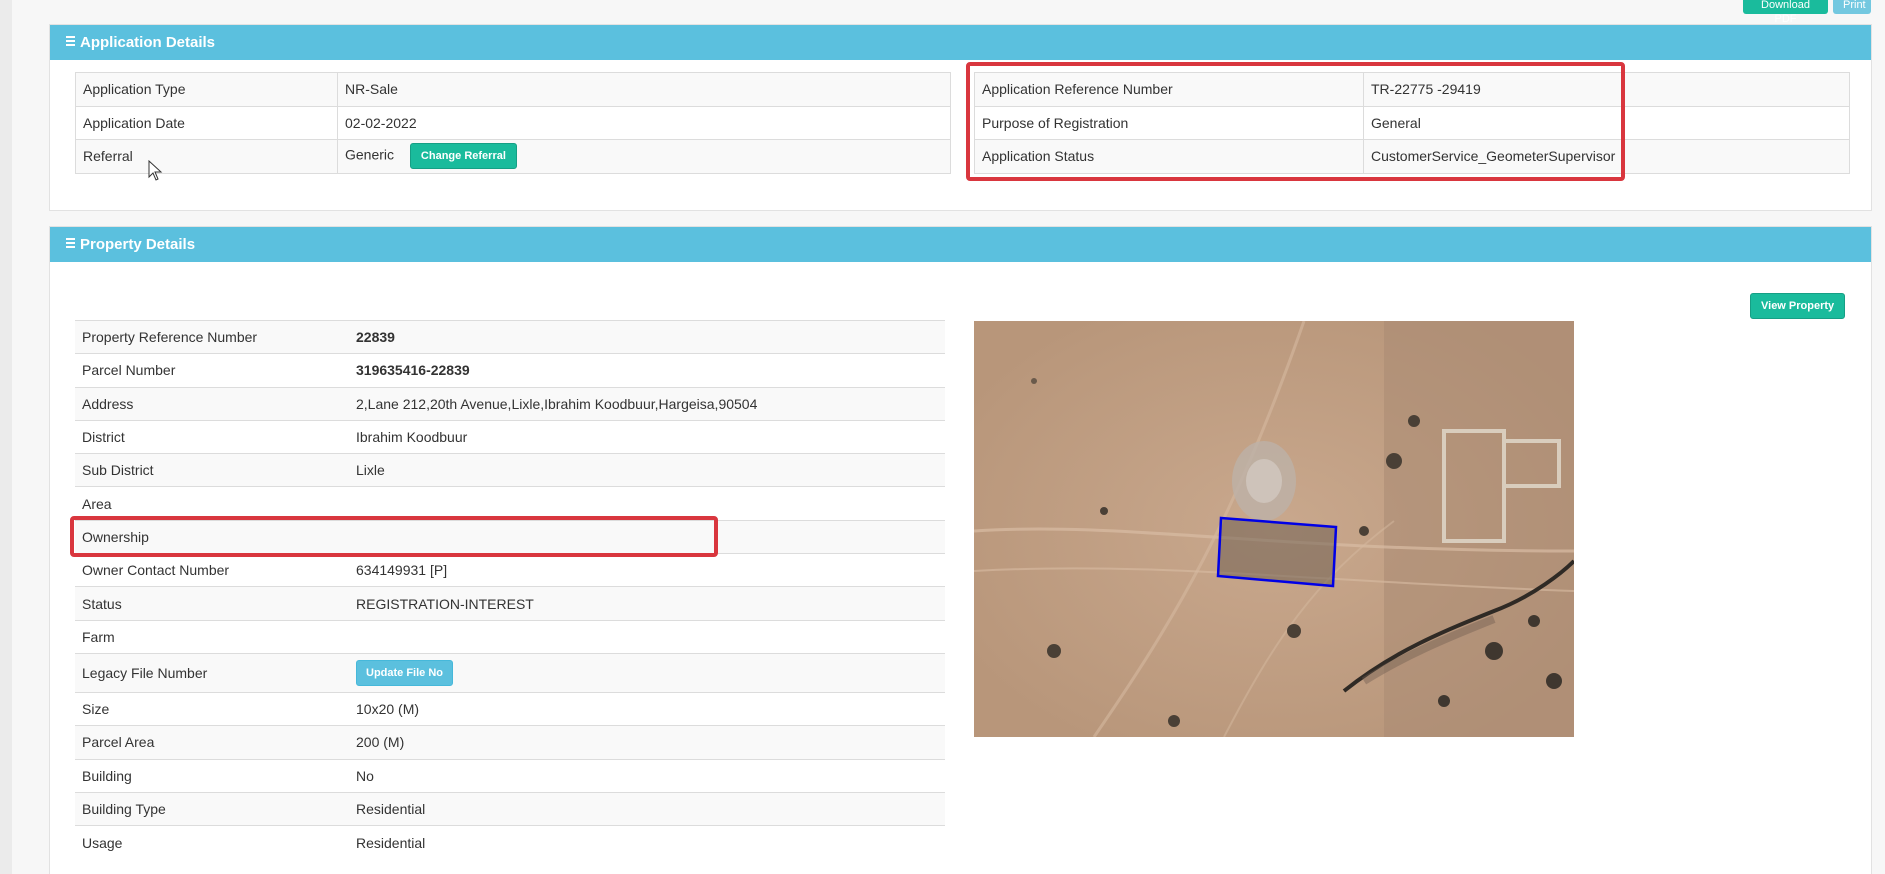  What do you see at coordinates (647, 336) in the screenshot?
I see `row-value: 22839` at bounding box center [647, 336].